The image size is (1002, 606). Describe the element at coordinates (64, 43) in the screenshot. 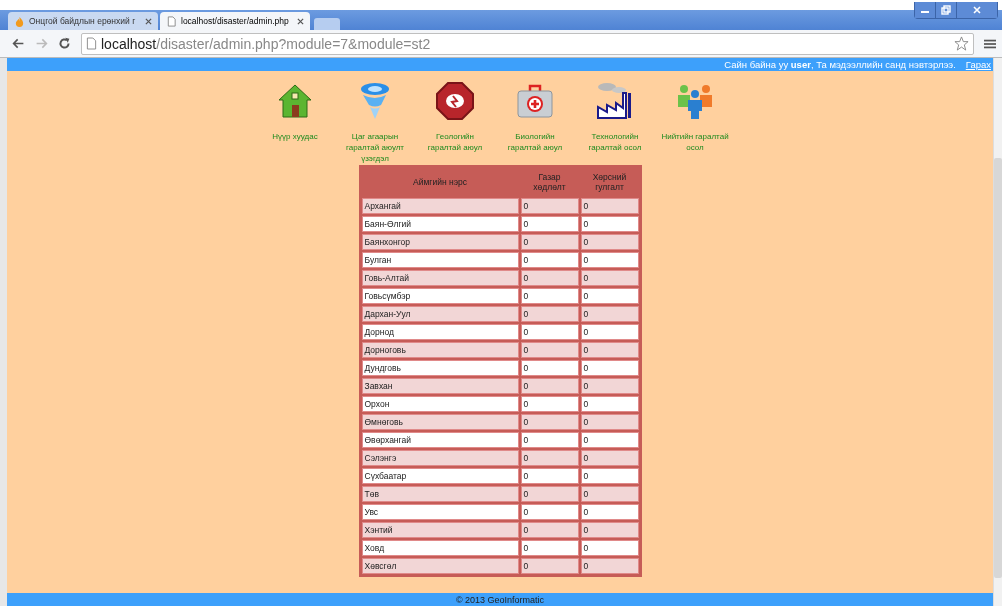

I see `reload-icon` at that location.